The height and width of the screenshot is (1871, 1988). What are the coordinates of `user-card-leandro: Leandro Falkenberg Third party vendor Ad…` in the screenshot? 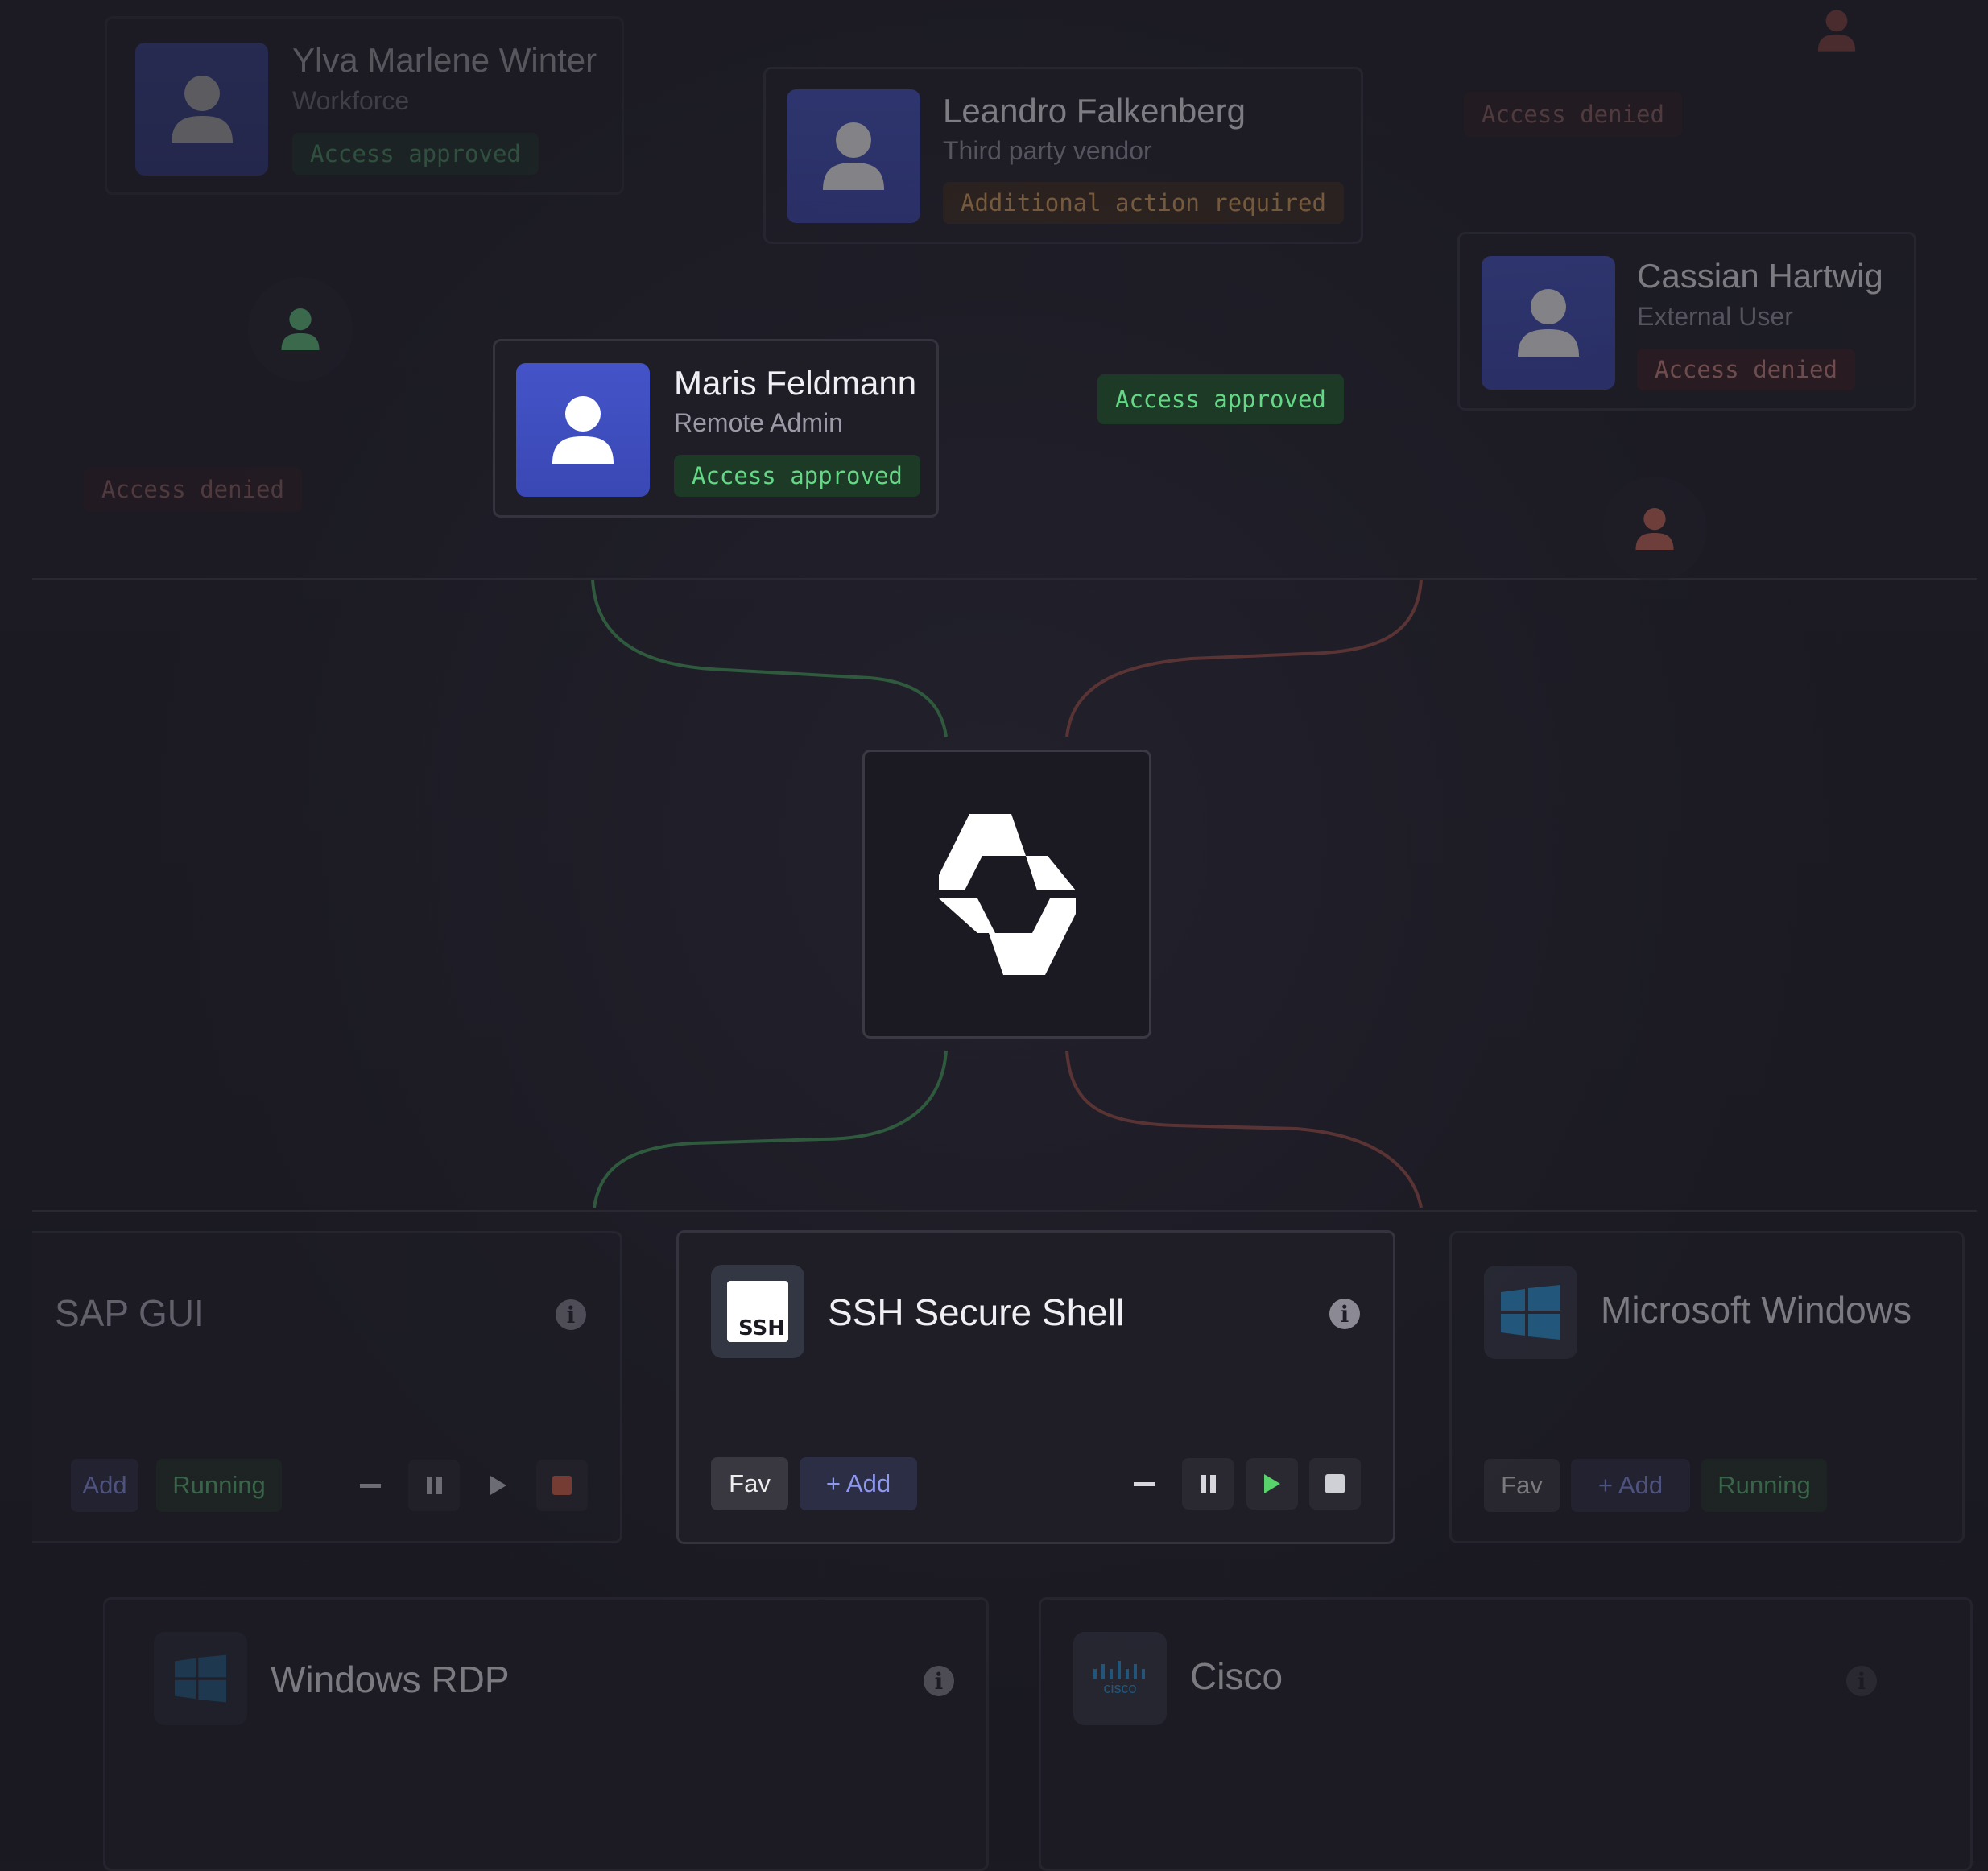 It's located at (1063, 155).